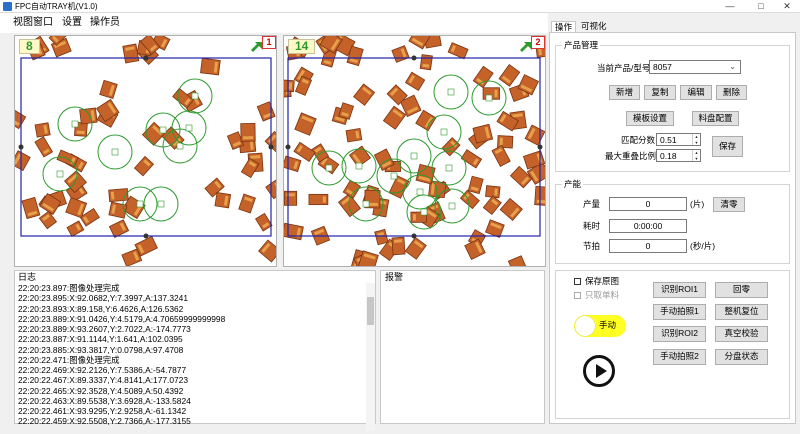 Image resolution: width=800 pixels, height=434 pixels. Describe the element at coordinates (741, 312) in the screenshot. I see `machine-reset-button: 整机复位` at that location.